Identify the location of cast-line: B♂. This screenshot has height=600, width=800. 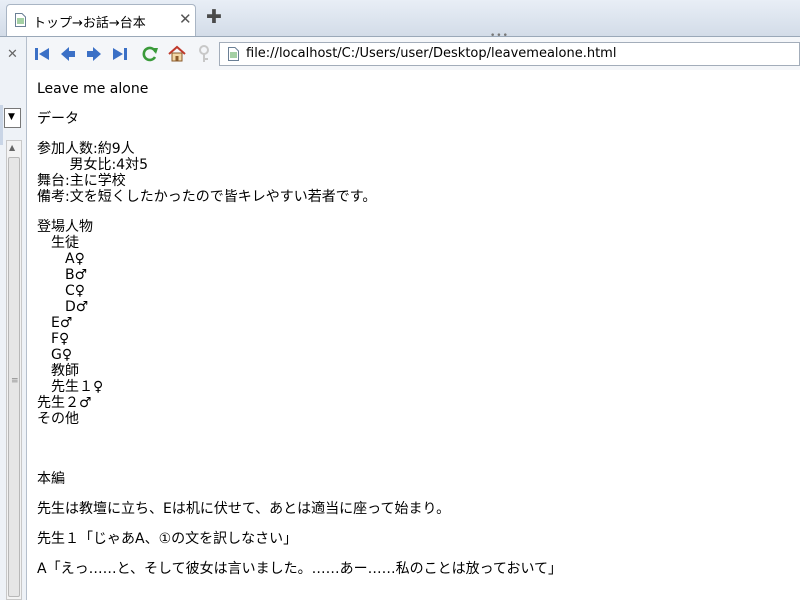
(62, 275).